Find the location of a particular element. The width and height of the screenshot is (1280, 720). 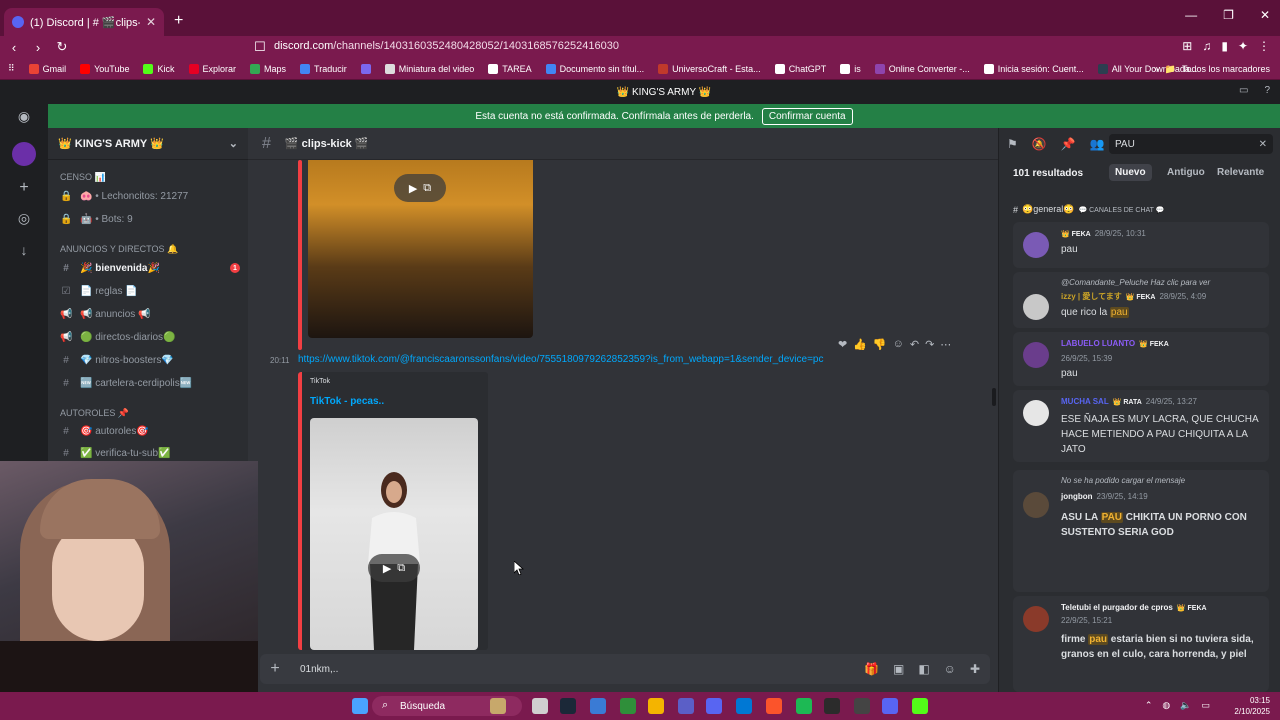

reply-icon: ↶ is located at coordinates (914, 344).